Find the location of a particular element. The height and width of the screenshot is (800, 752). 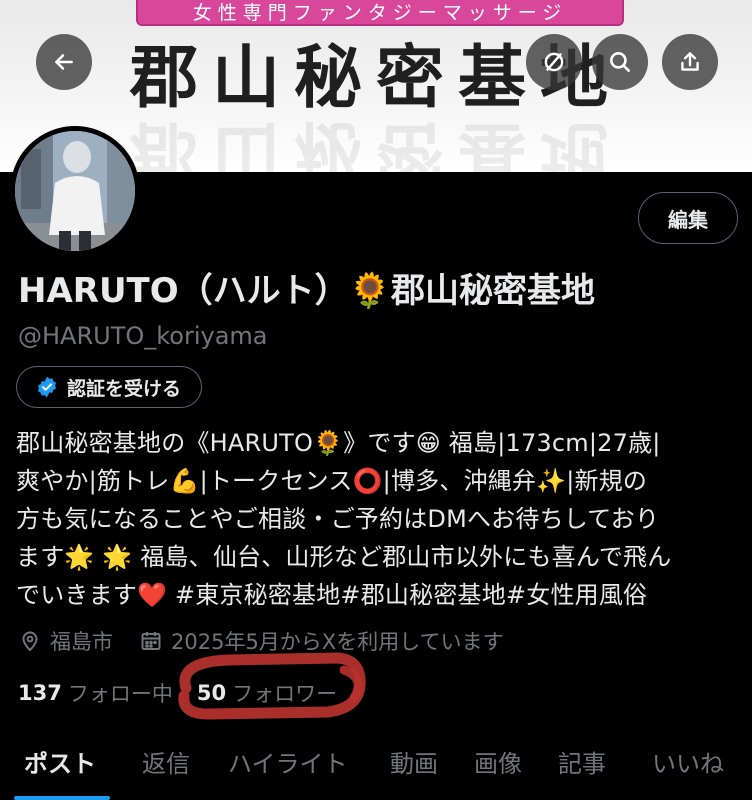

edit-profile-button: 編集 is located at coordinates (688, 218).